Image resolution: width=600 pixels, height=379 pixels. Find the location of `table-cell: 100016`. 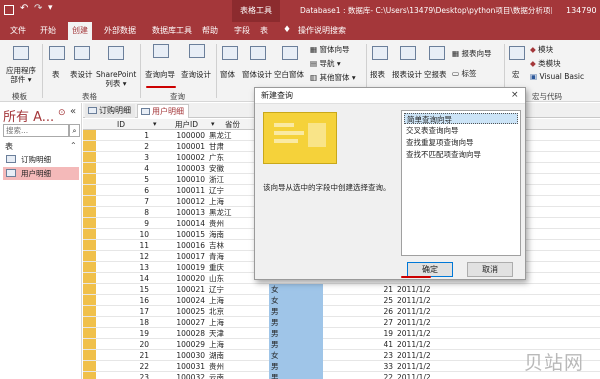

table-cell: 100016 is located at coordinates (180, 245).